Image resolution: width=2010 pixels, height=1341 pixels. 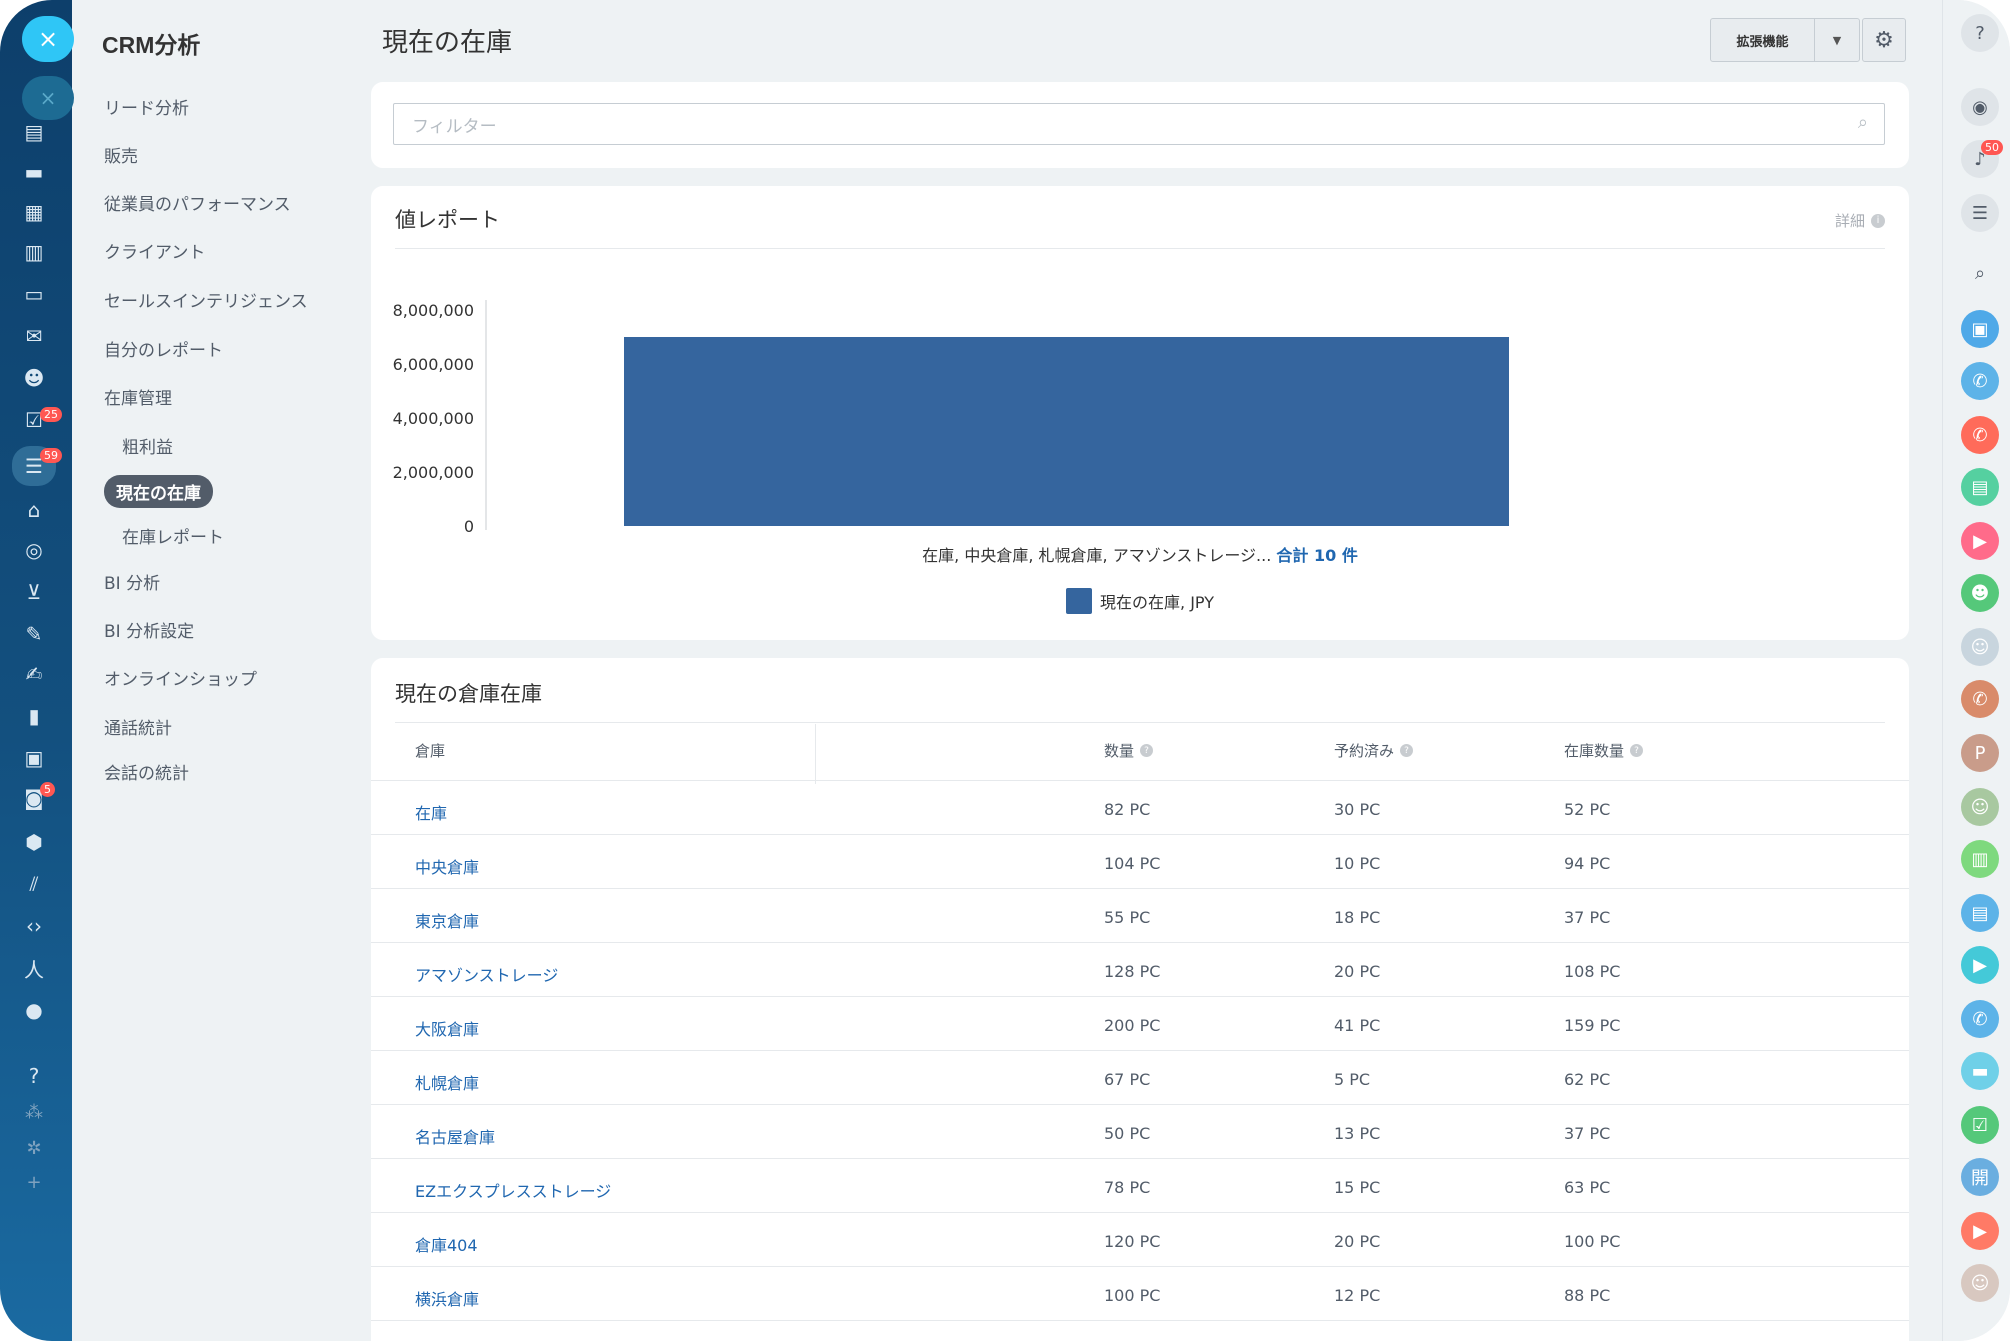 I want to click on gear-icon: ⚙, so click(x=1884, y=40).